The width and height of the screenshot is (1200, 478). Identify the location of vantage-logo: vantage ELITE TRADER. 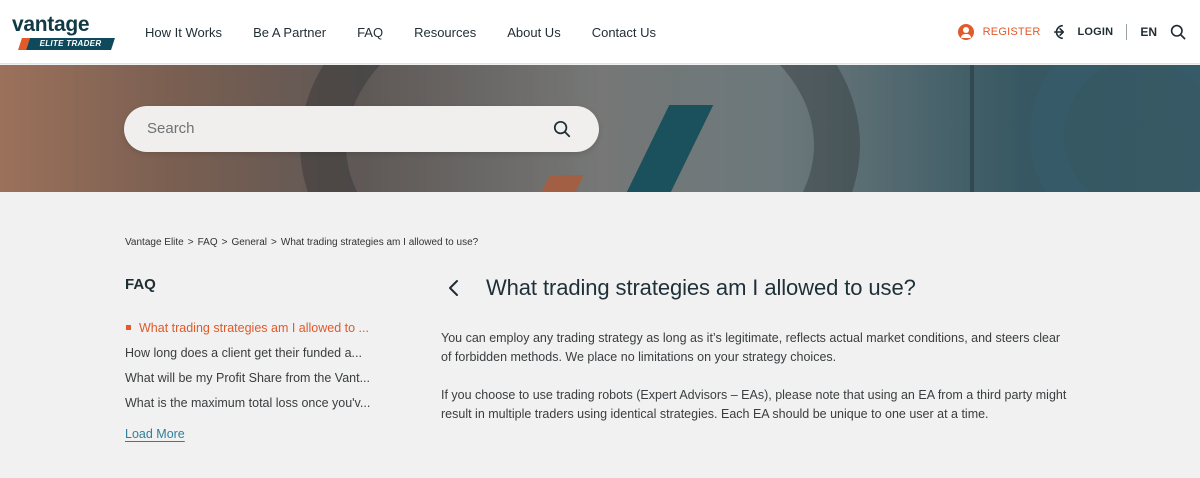
(64, 32).